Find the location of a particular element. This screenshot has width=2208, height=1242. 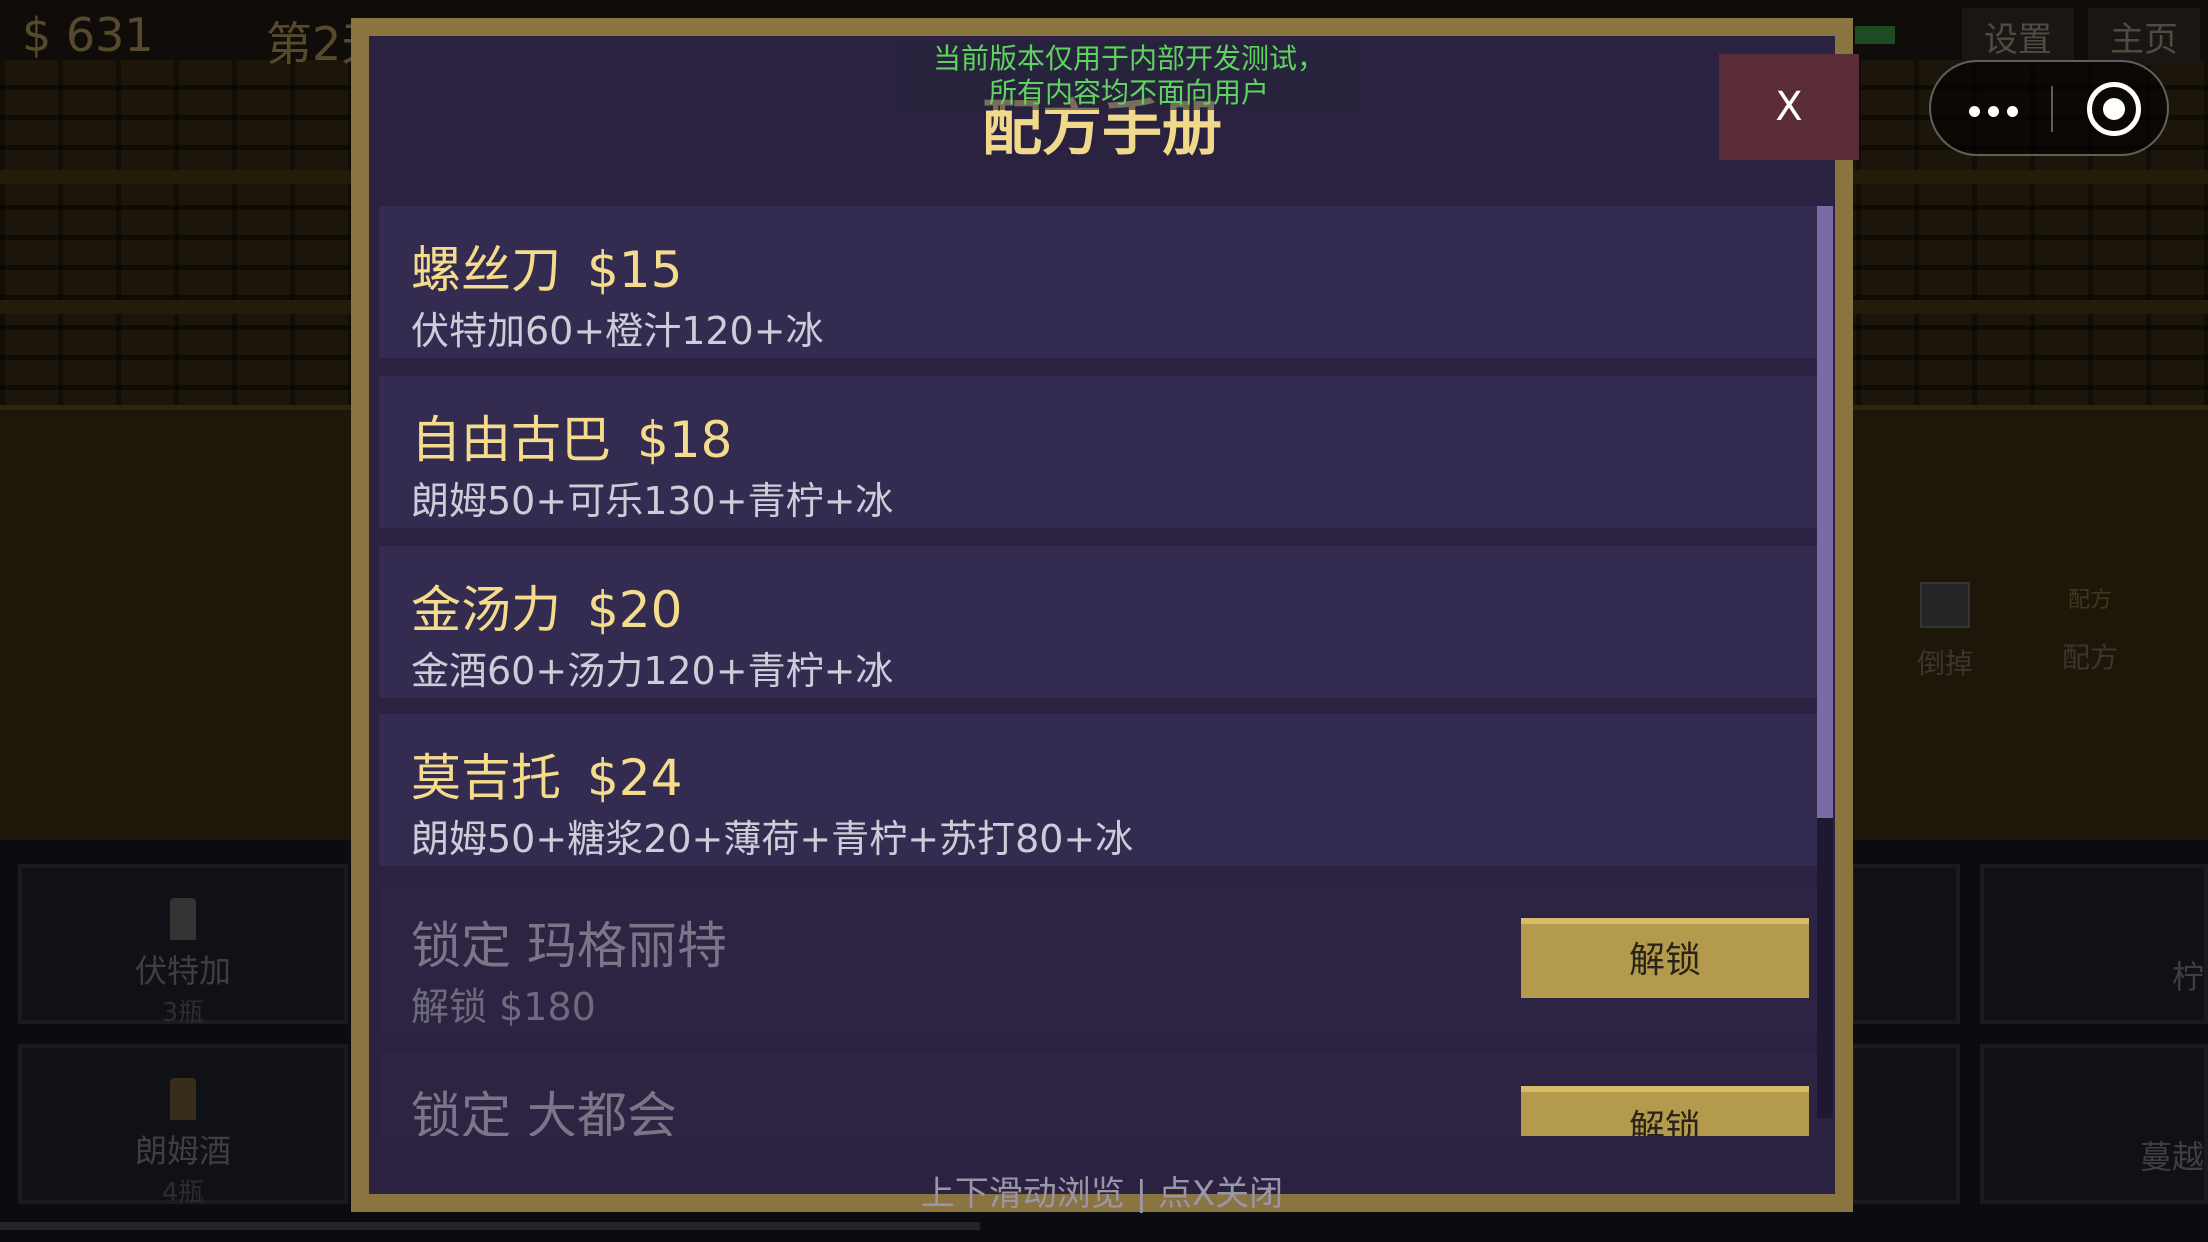

miniprogram-capsule is located at coordinates (2049, 108).